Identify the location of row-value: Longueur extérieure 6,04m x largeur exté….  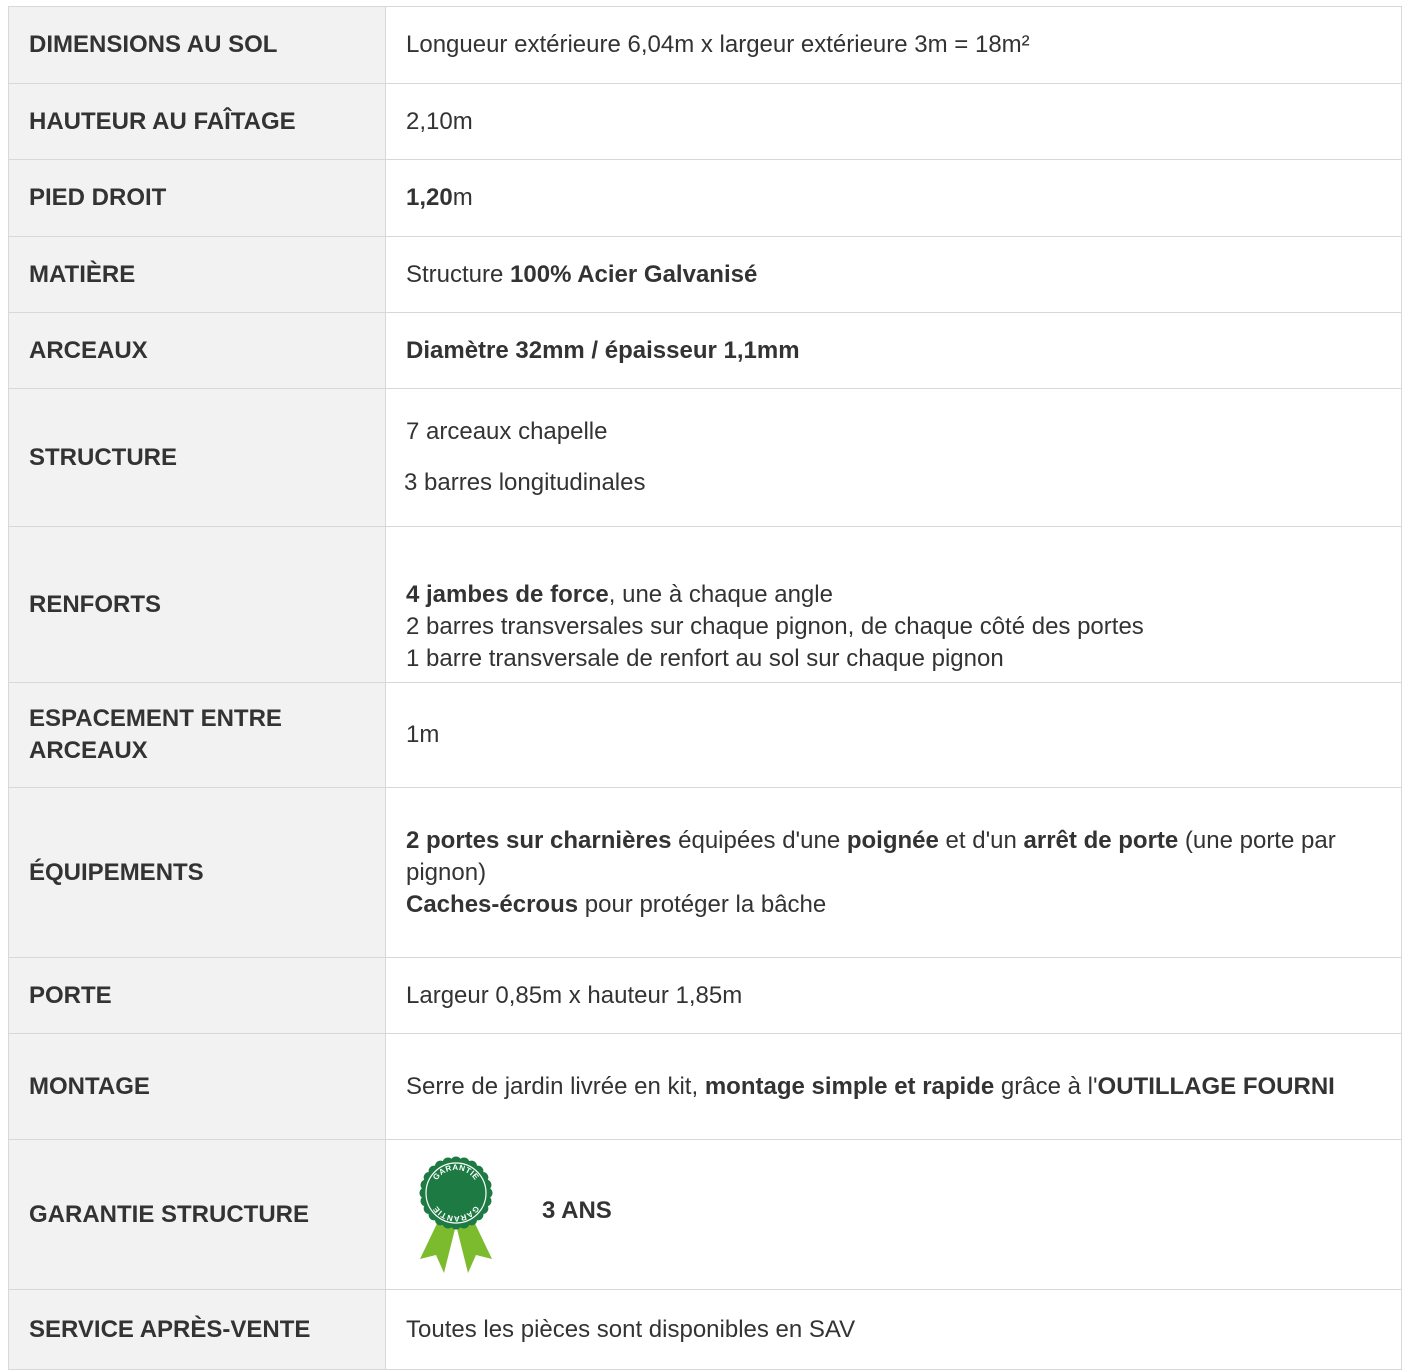
(893, 45).